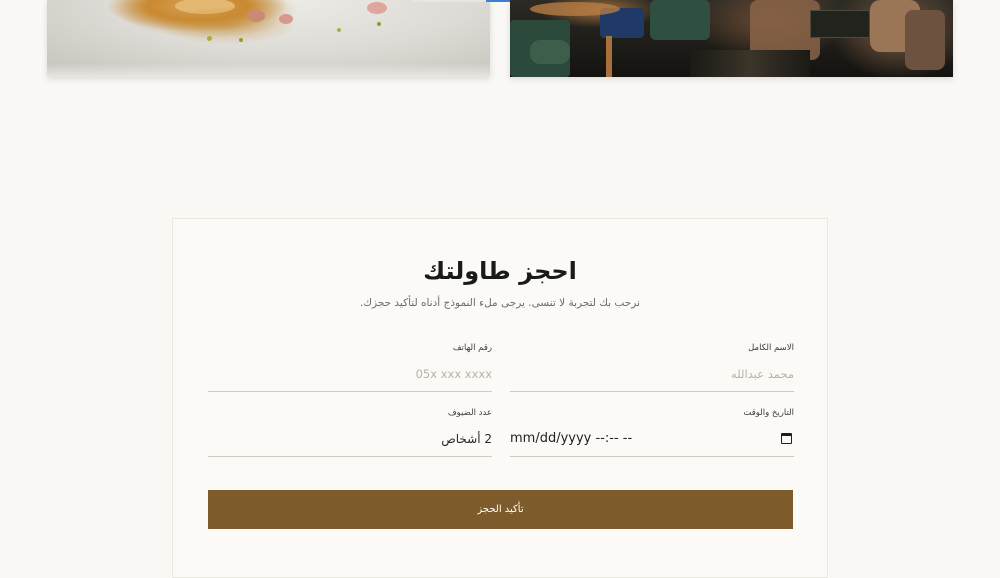  I want to click on dessert-plate-photo, so click(268, 38).